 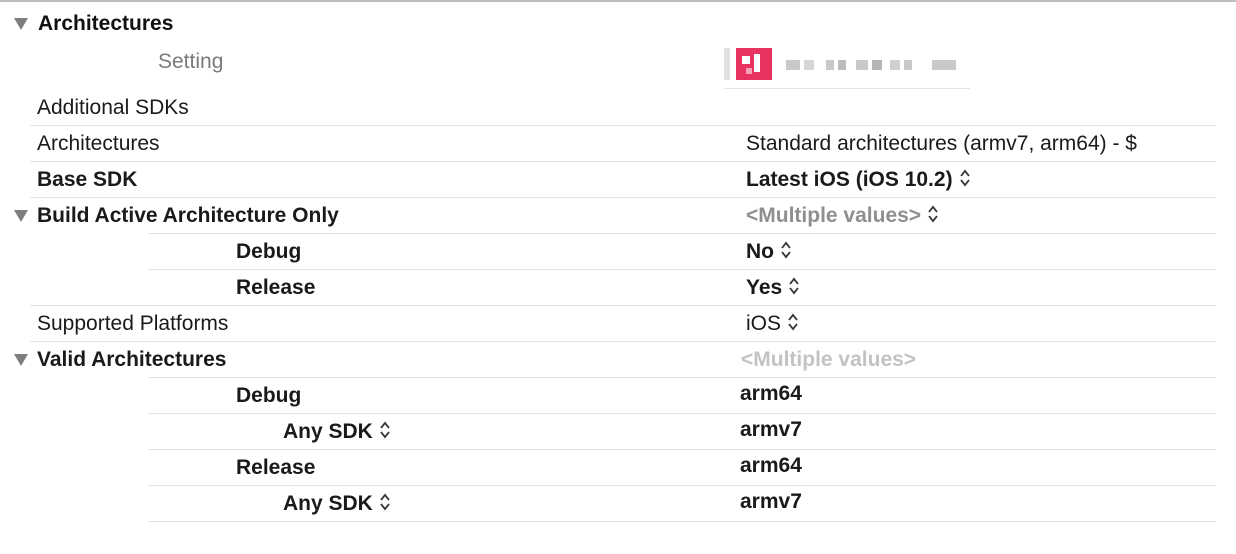 I want to click on setting-label: Supported Platforms, so click(x=133, y=323).